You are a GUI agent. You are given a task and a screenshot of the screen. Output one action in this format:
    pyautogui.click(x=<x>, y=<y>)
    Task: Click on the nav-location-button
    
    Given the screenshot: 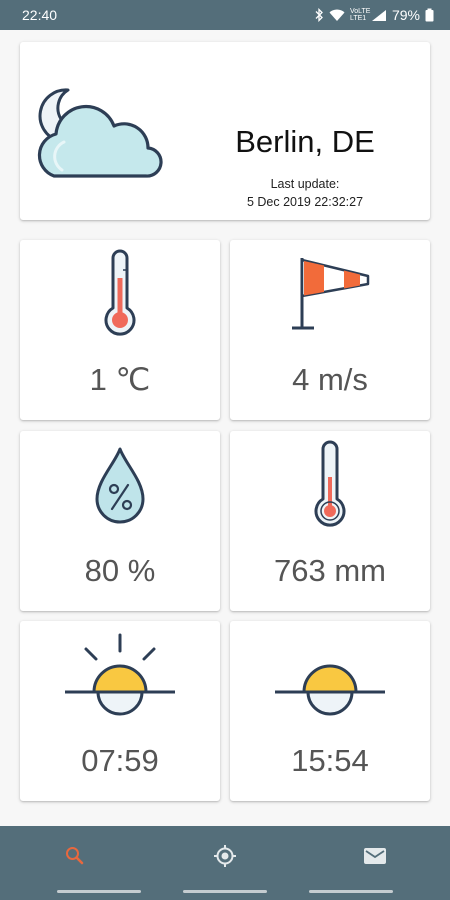 What is the action you would take?
    pyautogui.click(x=225, y=856)
    